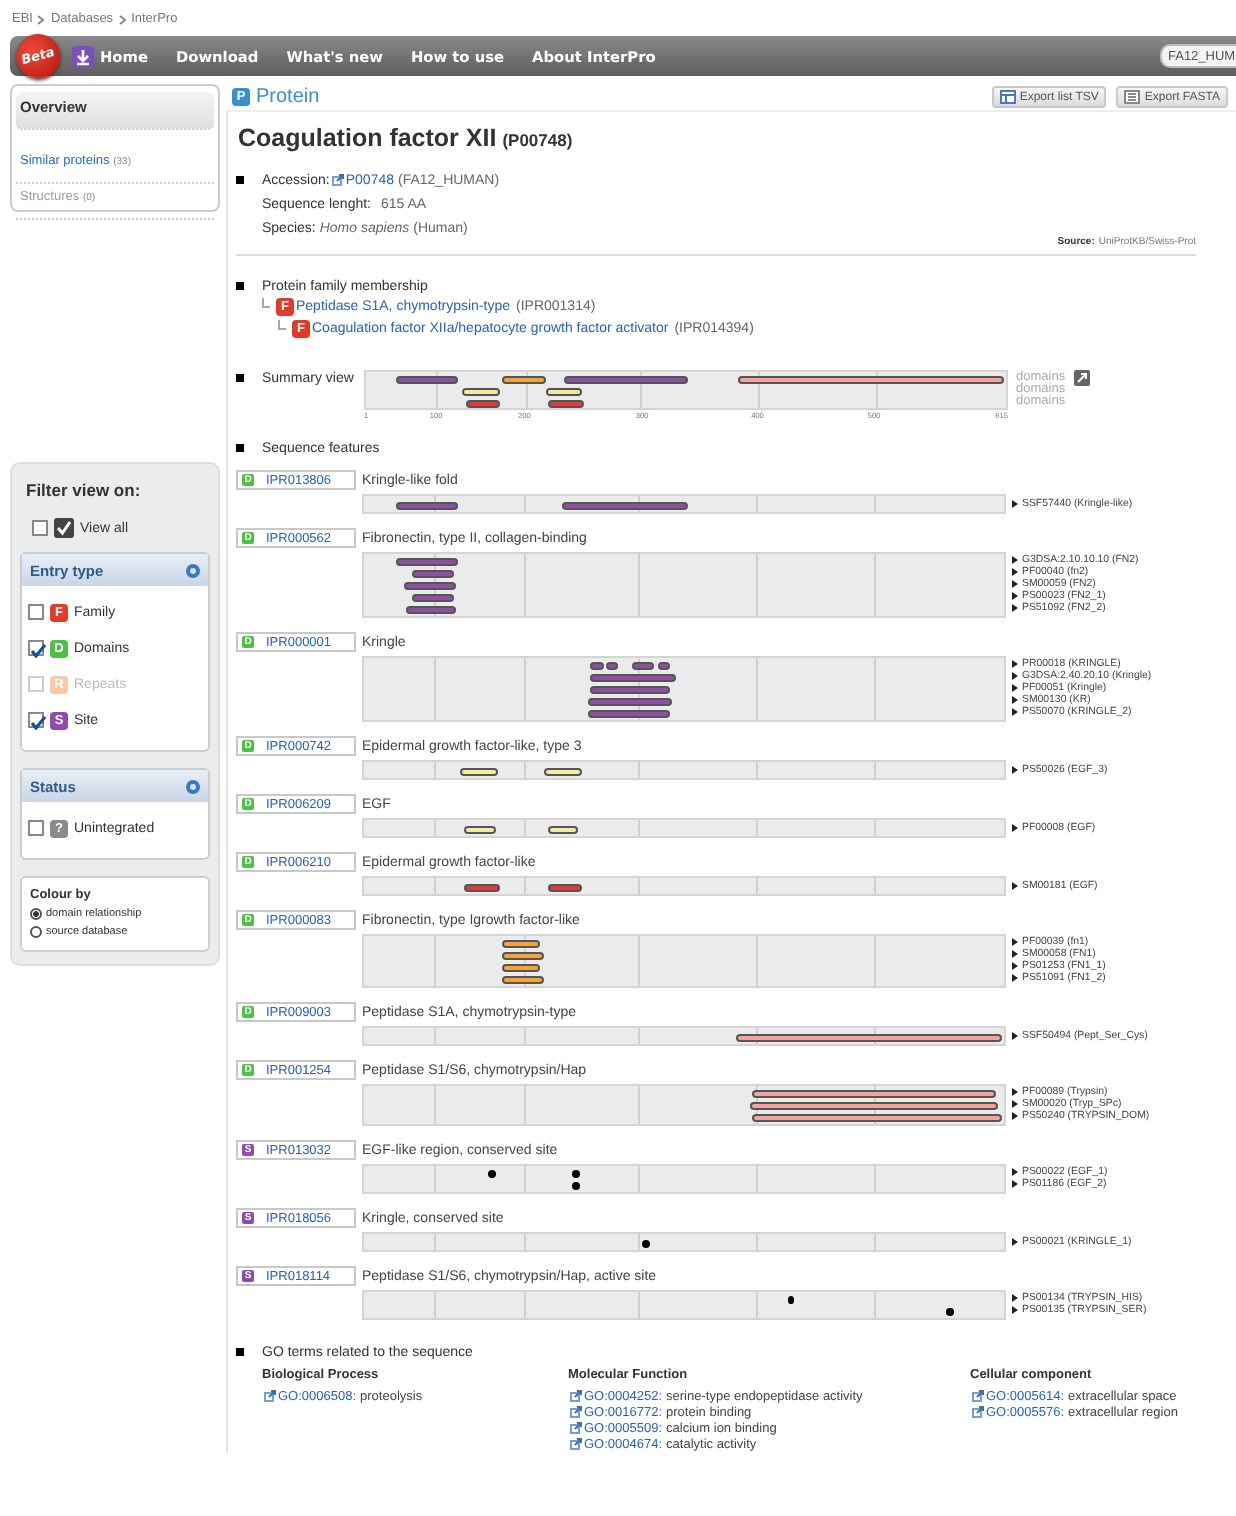 The image size is (1236, 1516). Describe the element at coordinates (1007, 97) in the screenshot. I see `table-icon` at that location.